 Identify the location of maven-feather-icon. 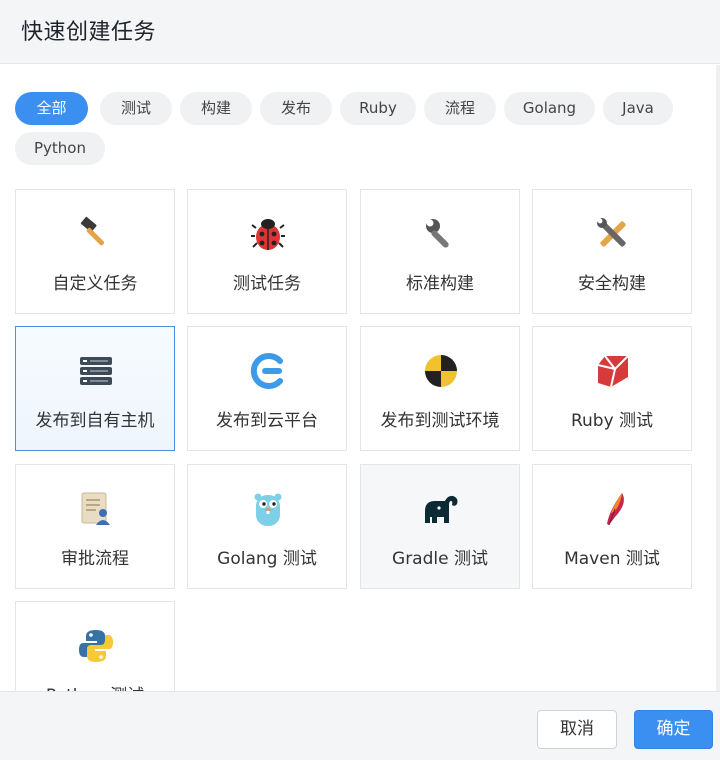
(615, 509).